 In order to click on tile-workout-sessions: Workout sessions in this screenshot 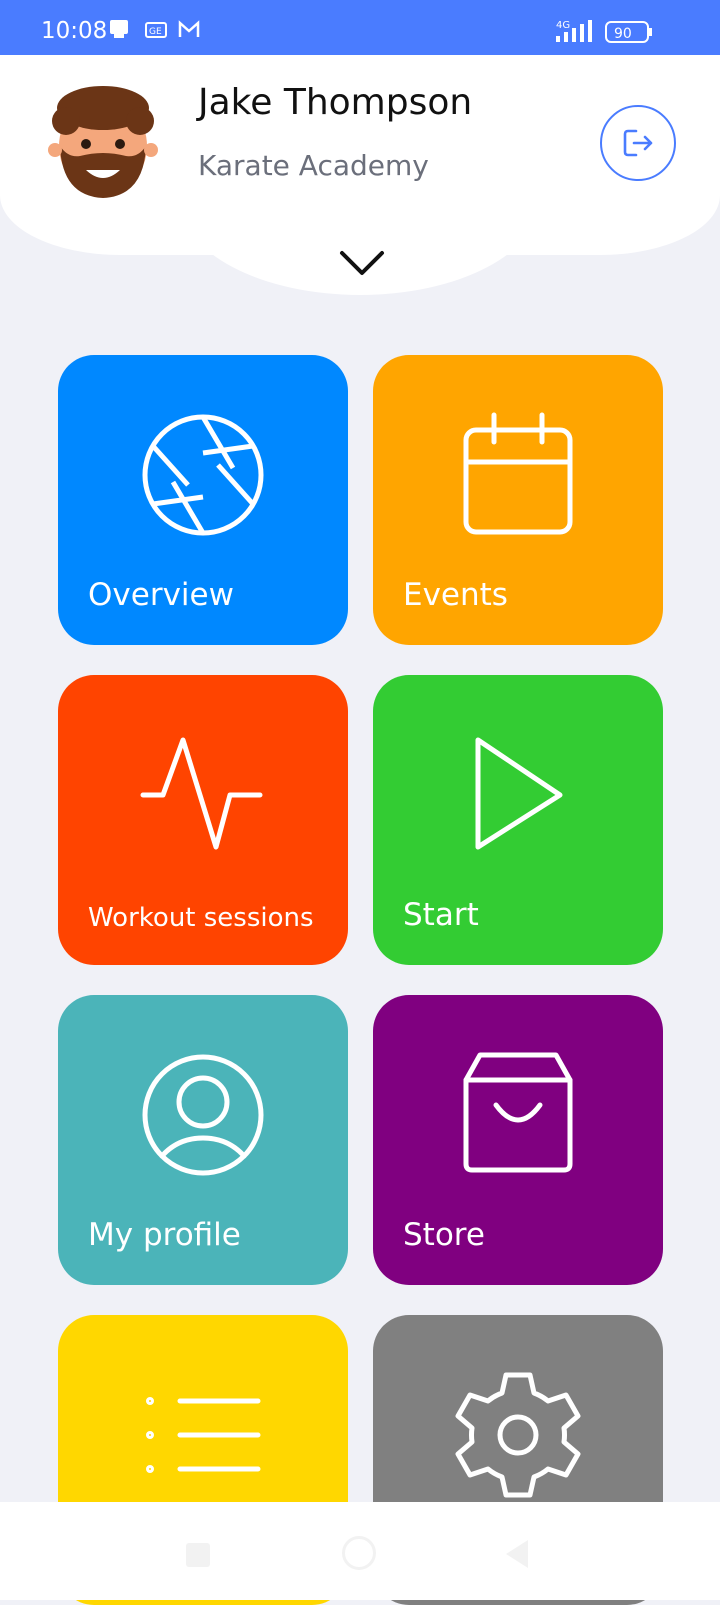, I will do `click(203, 820)`.